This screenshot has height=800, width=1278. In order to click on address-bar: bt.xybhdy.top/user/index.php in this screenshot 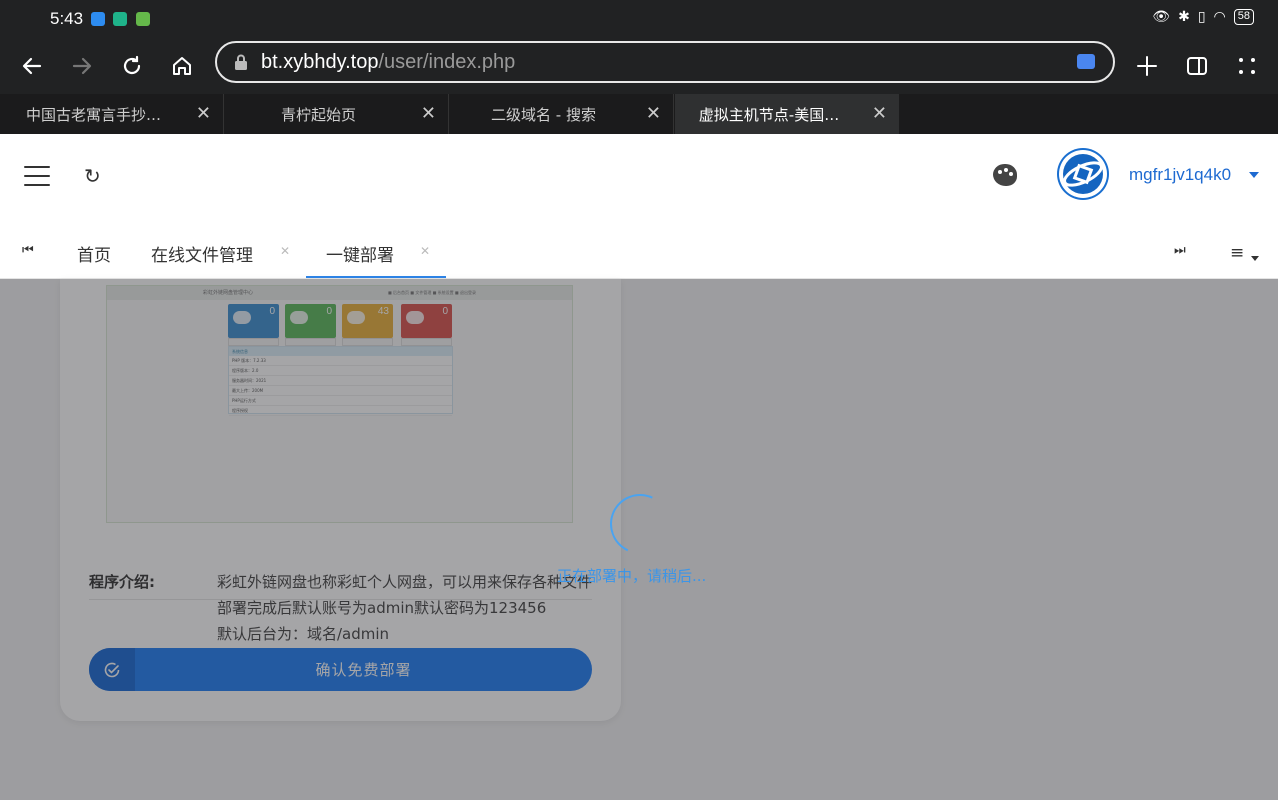, I will do `click(665, 62)`.